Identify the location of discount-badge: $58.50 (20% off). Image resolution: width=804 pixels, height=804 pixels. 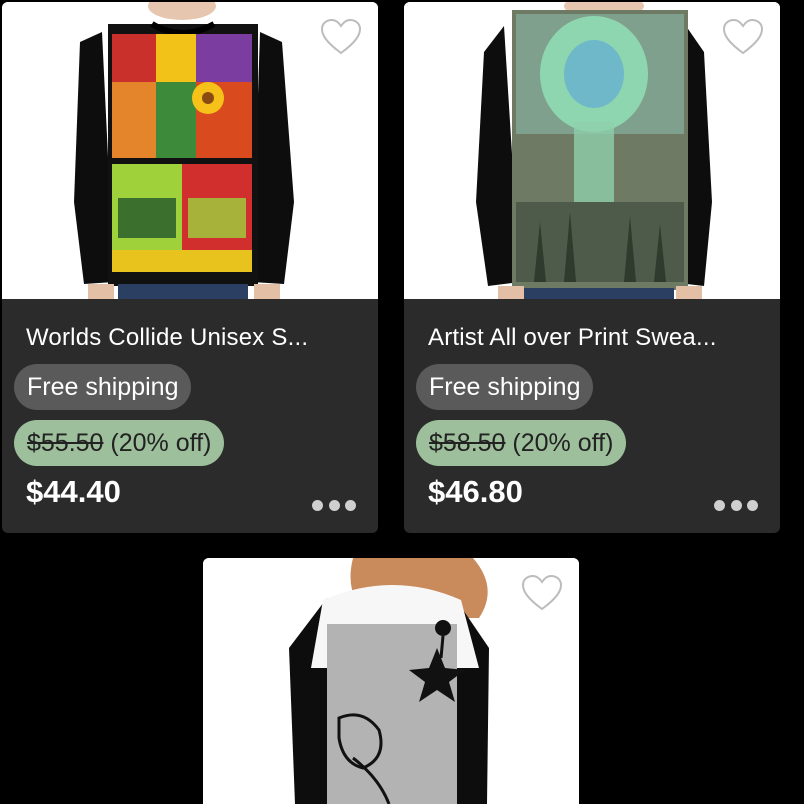
(521, 443).